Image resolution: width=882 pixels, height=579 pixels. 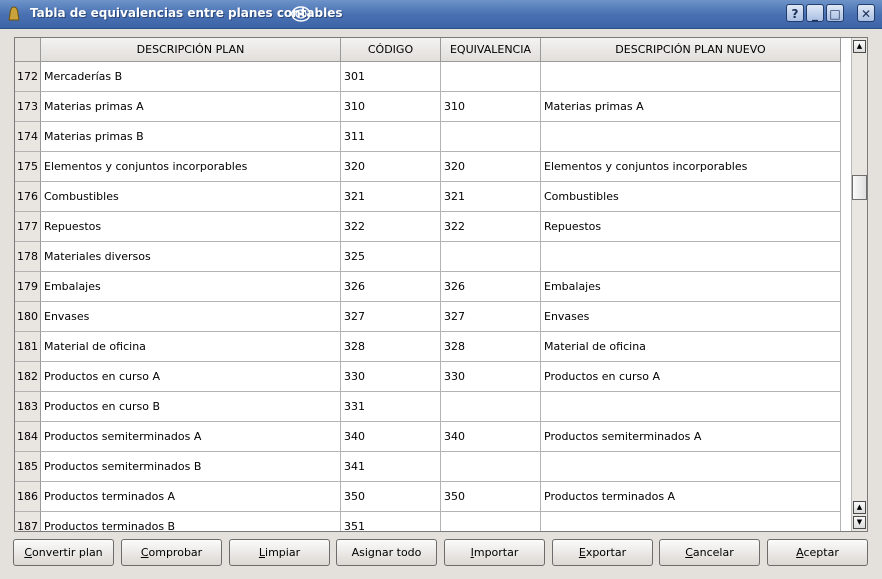 What do you see at coordinates (391, 407) in the screenshot?
I see `cell-codigo: 331` at bounding box center [391, 407].